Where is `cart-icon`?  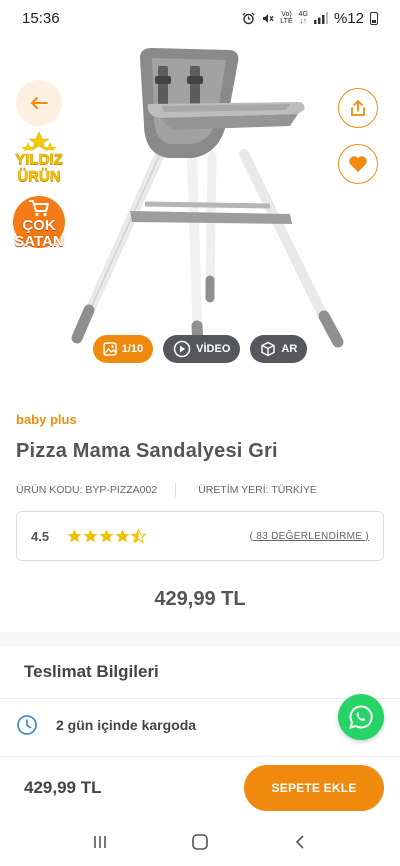
cart-icon is located at coordinates (39, 208).